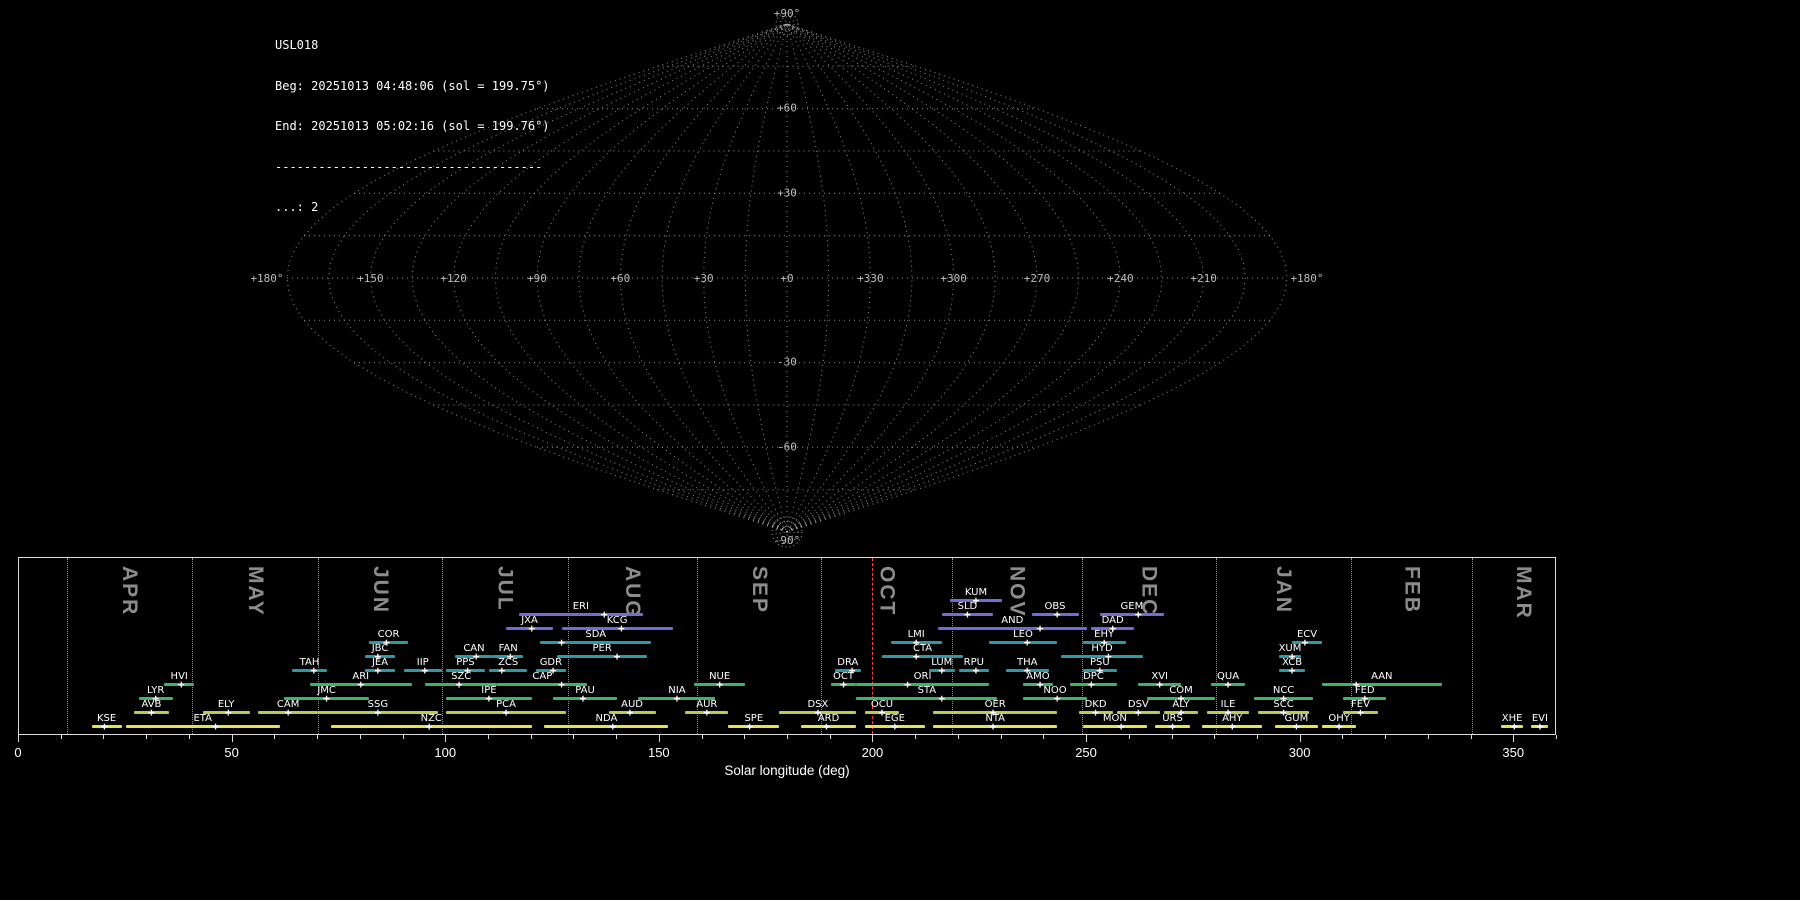 The width and height of the screenshot is (1800, 900). What do you see at coordinates (633, 592) in the screenshot?
I see `month-label-aug: AUG` at bounding box center [633, 592].